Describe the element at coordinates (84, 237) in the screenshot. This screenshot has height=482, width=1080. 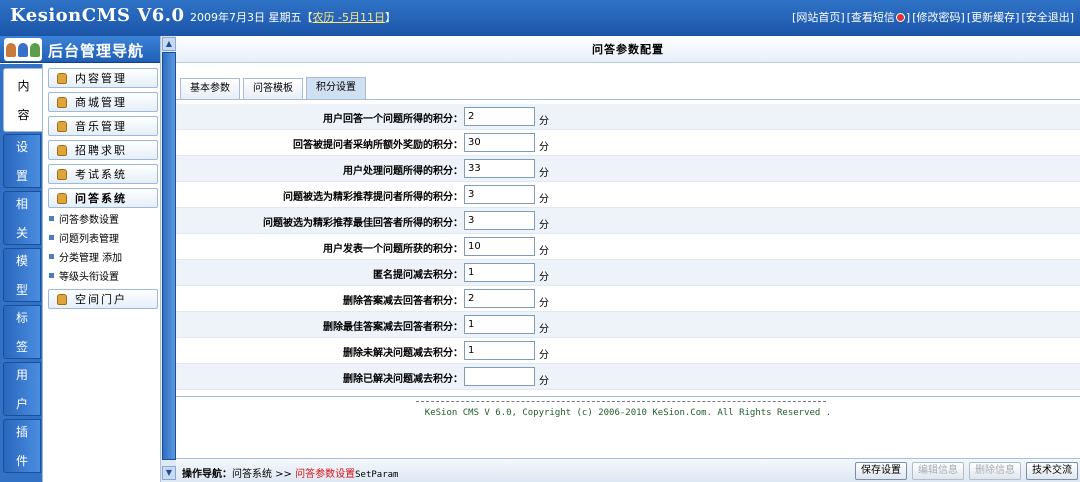
I see `submenu-question-list: 问题列表管理` at that location.